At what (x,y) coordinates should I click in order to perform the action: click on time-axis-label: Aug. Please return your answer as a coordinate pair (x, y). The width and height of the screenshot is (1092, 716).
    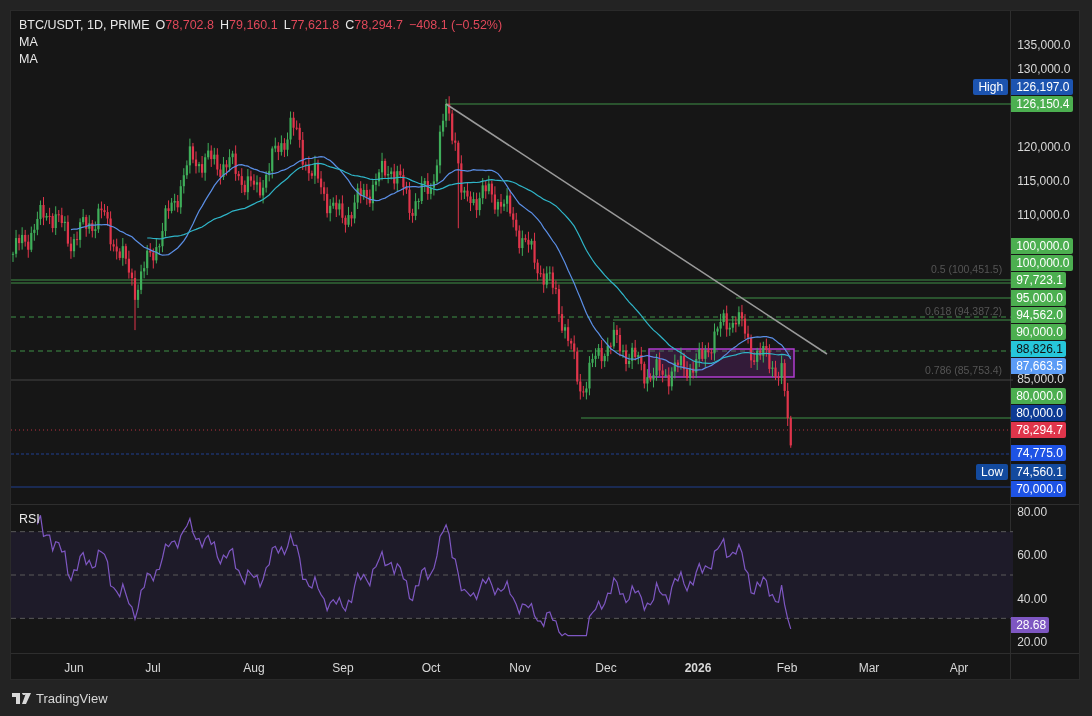
    Looking at the image, I should click on (254, 669).